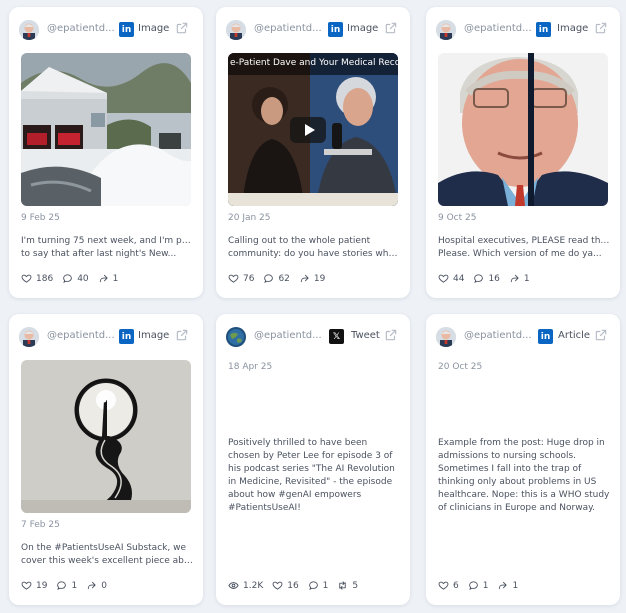 Image resolution: width=626 pixels, height=613 pixels. Describe the element at coordinates (574, 335) in the screenshot. I see `post-type-label: Article` at that location.